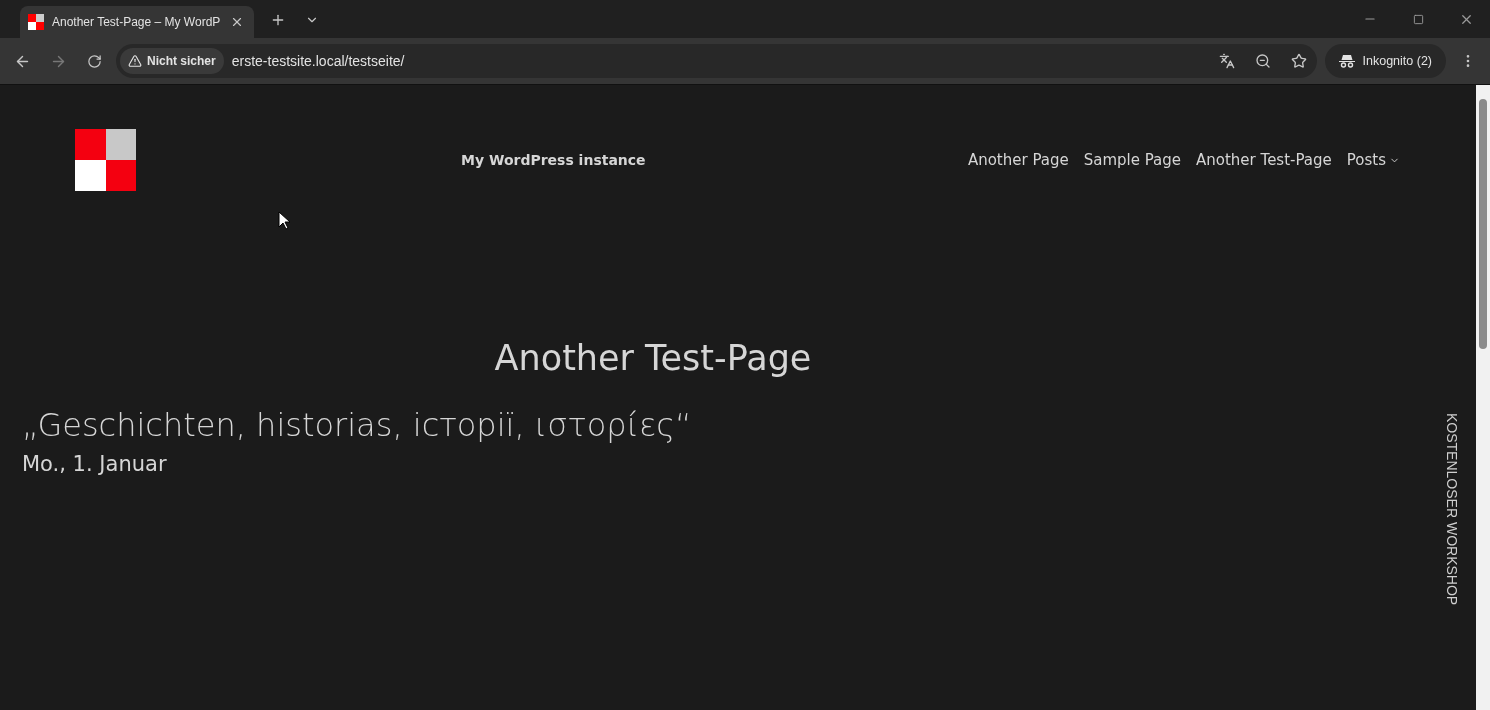 The height and width of the screenshot is (710, 1490). I want to click on browser-tab: Another Test-Page – My WordP, so click(137, 22).